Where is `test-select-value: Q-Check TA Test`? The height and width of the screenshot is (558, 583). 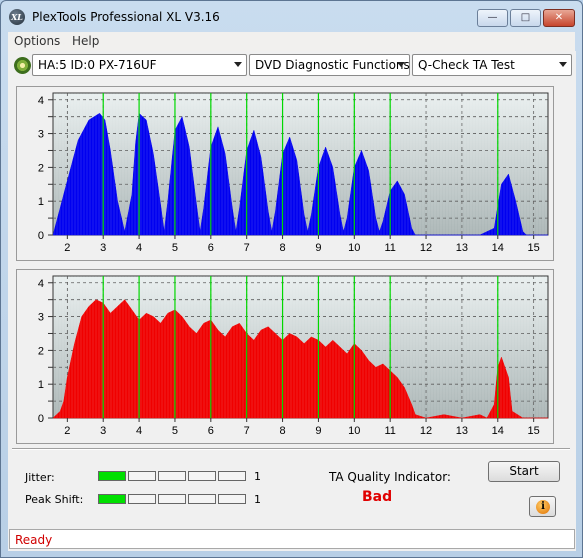
test-select-value: Q-Check TA Test is located at coordinates (466, 65).